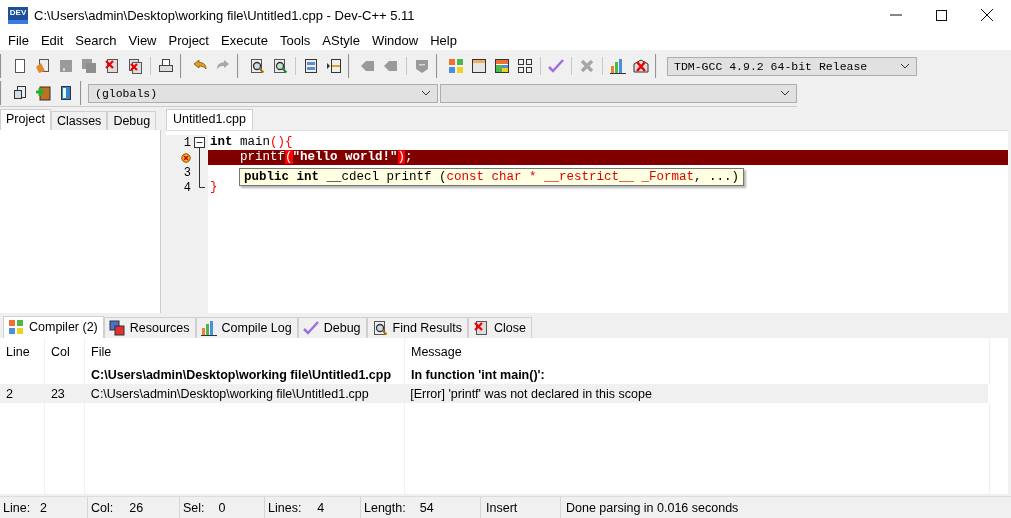 The height and width of the screenshot is (518, 1011). I want to click on panel-tab: Classes, so click(79, 120).